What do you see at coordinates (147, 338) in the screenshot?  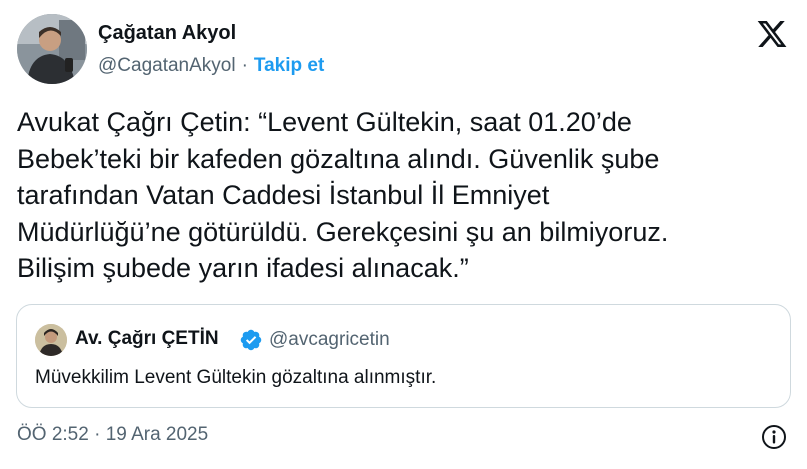 I see `quote-author-name: Av. Çağrı ÇETİN` at bounding box center [147, 338].